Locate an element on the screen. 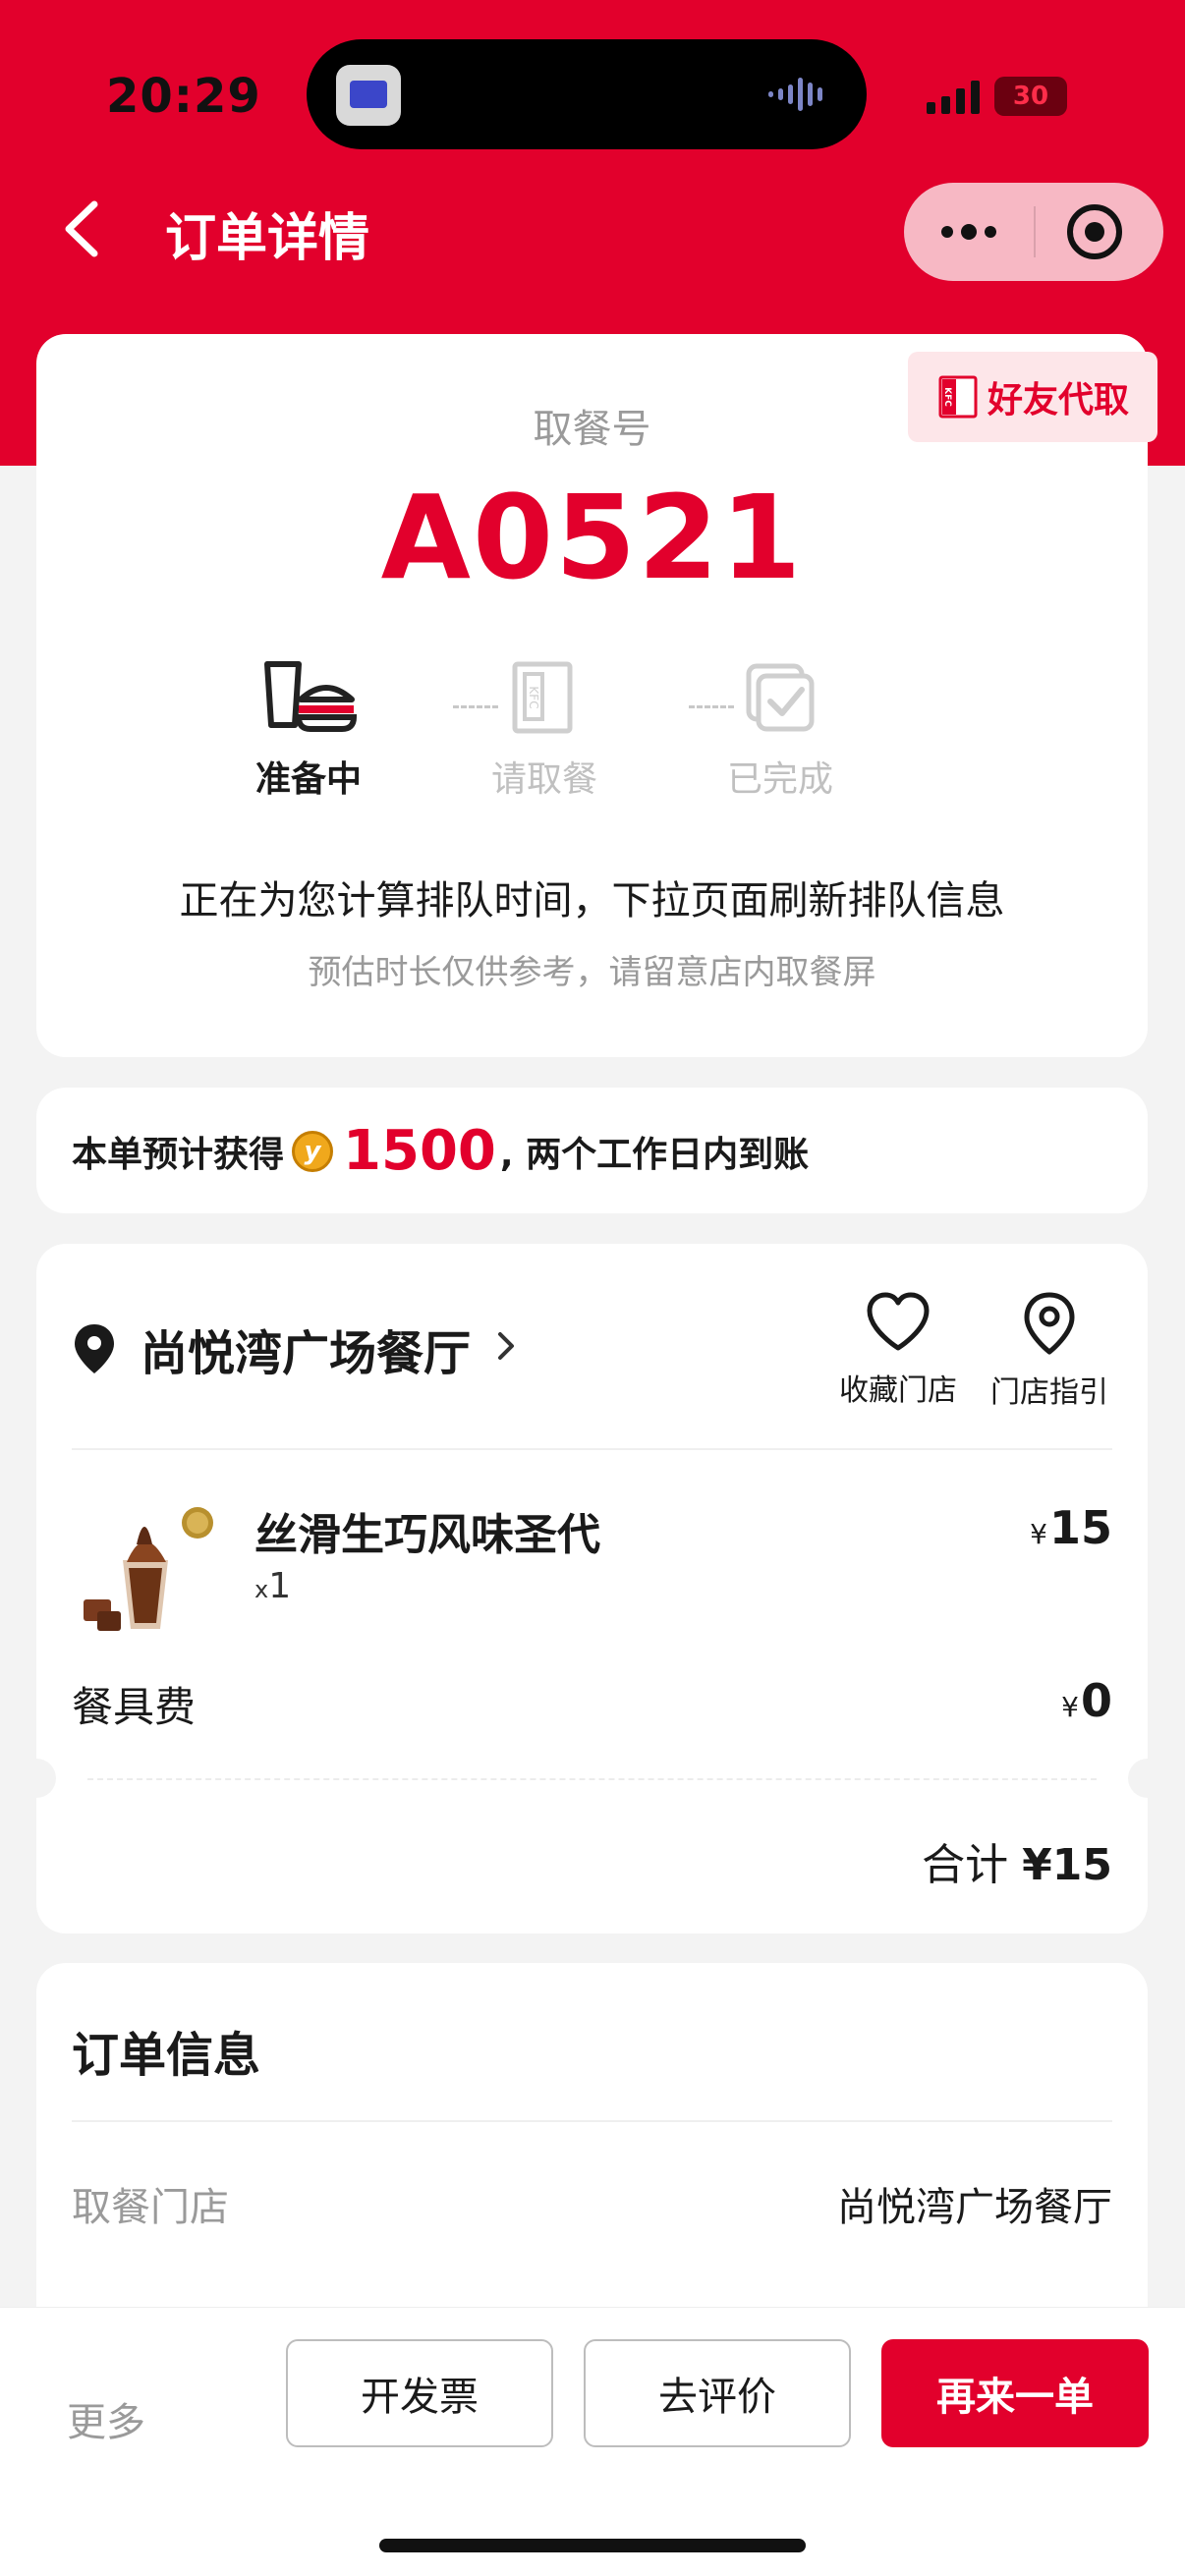  points-row: 本单预计获得 y 1500 , 两个工作日内到账 is located at coordinates (441, 1151).